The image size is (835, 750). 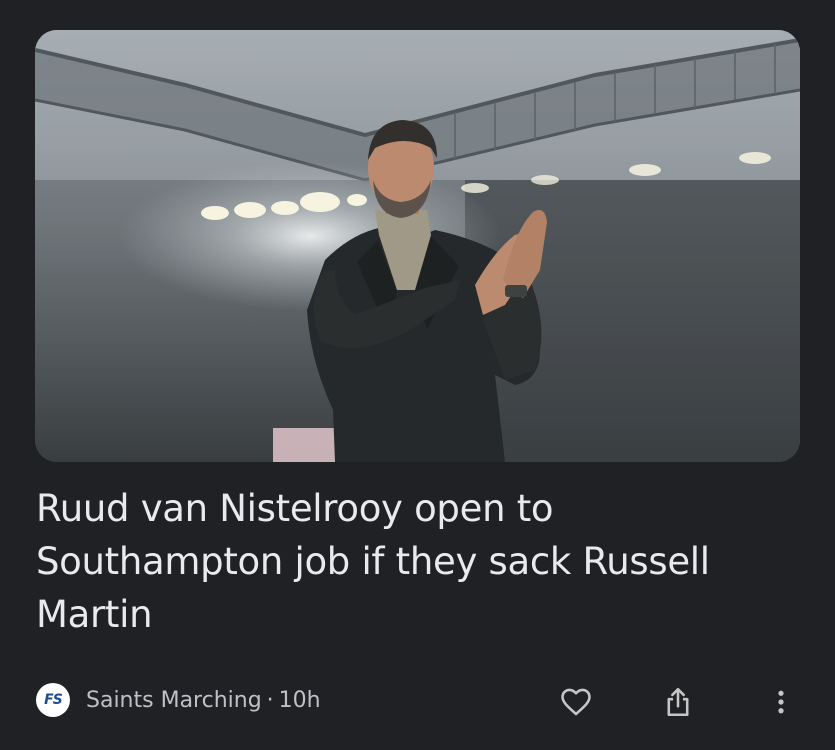 I want to click on share-button, so click(x=678, y=702).